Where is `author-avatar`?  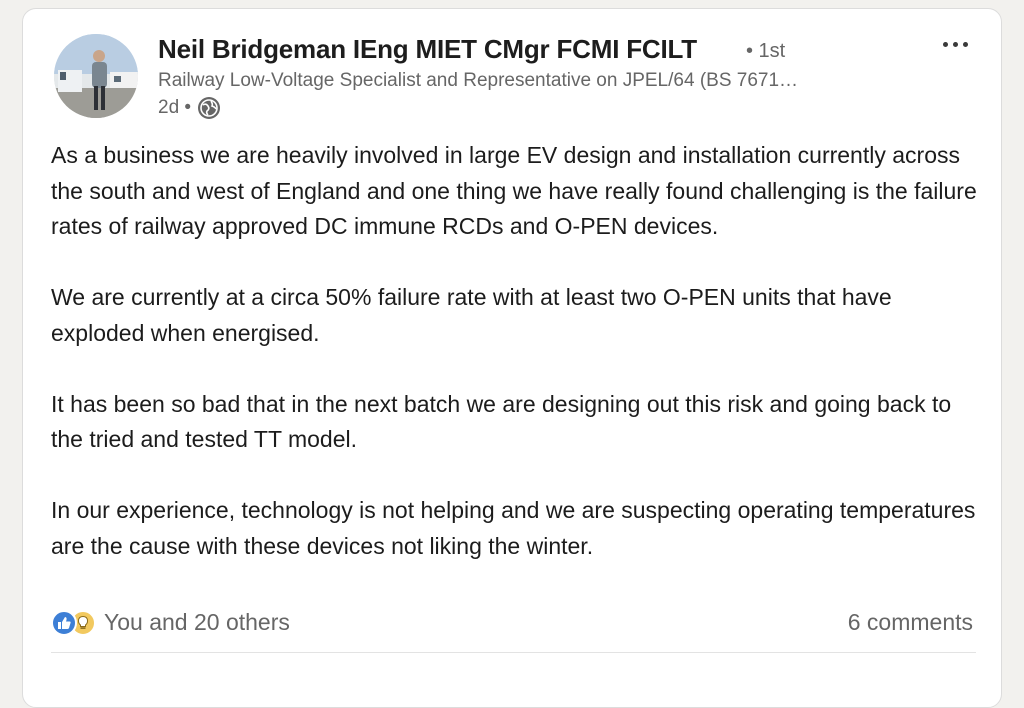
author-avatar is located at coordinates (96, 76).